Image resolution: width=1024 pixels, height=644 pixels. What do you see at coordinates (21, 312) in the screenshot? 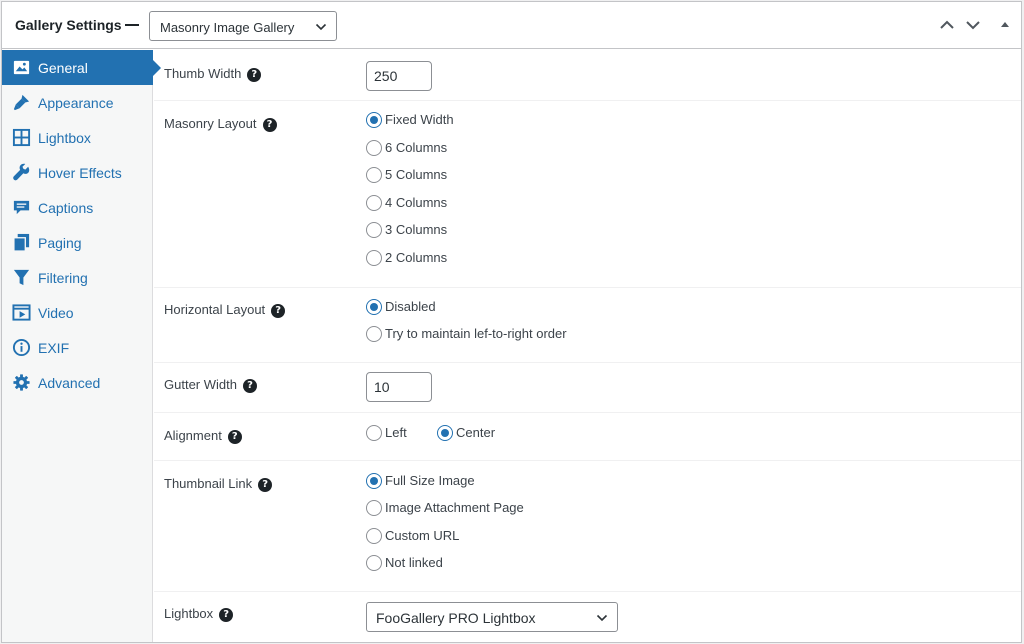
I see `video-icon` at bounding box center [21, 312].